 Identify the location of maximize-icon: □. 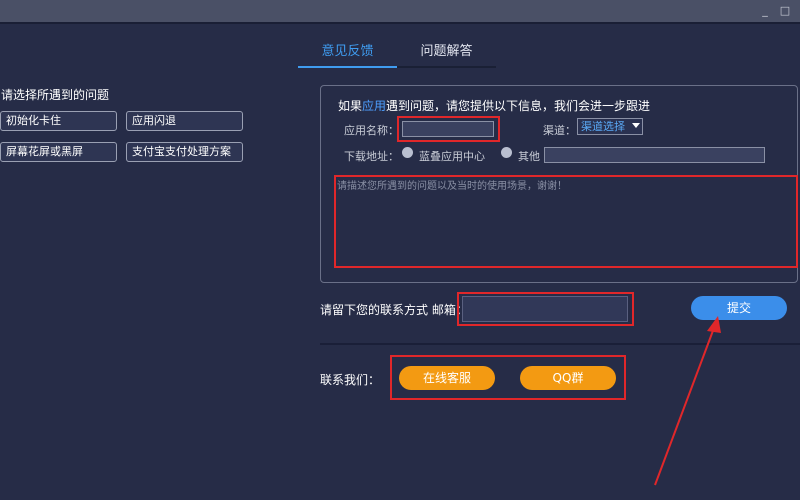
(785, 11).